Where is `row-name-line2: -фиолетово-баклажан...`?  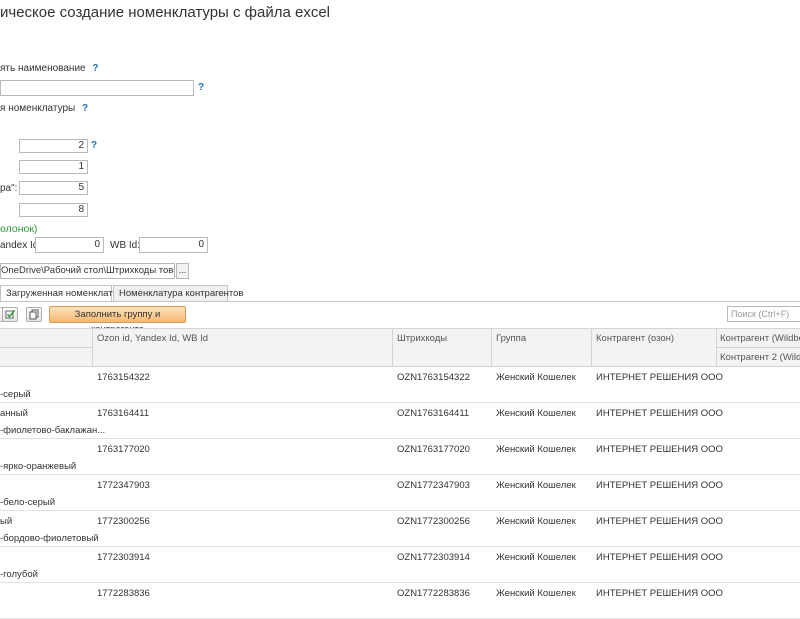 row-name-line2: -фиолетово-баклажан... is located at coordinates (53, 430).